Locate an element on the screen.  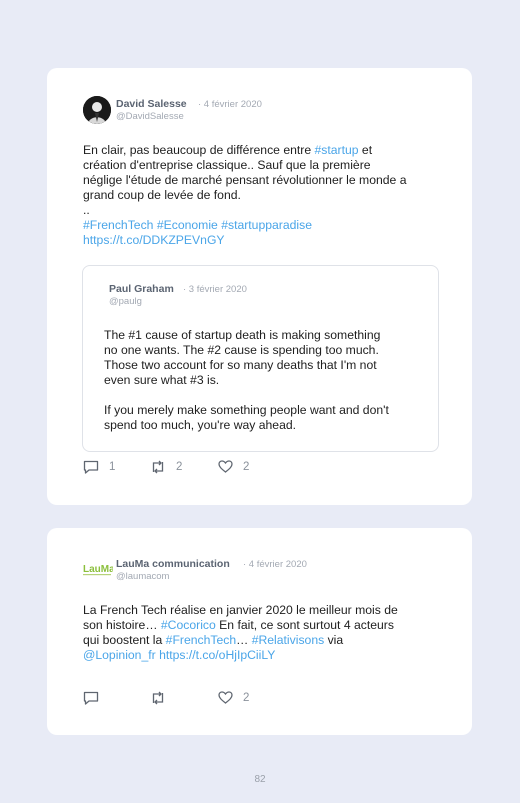
tweet-actions: 2 is located at coordinates (183, 699).